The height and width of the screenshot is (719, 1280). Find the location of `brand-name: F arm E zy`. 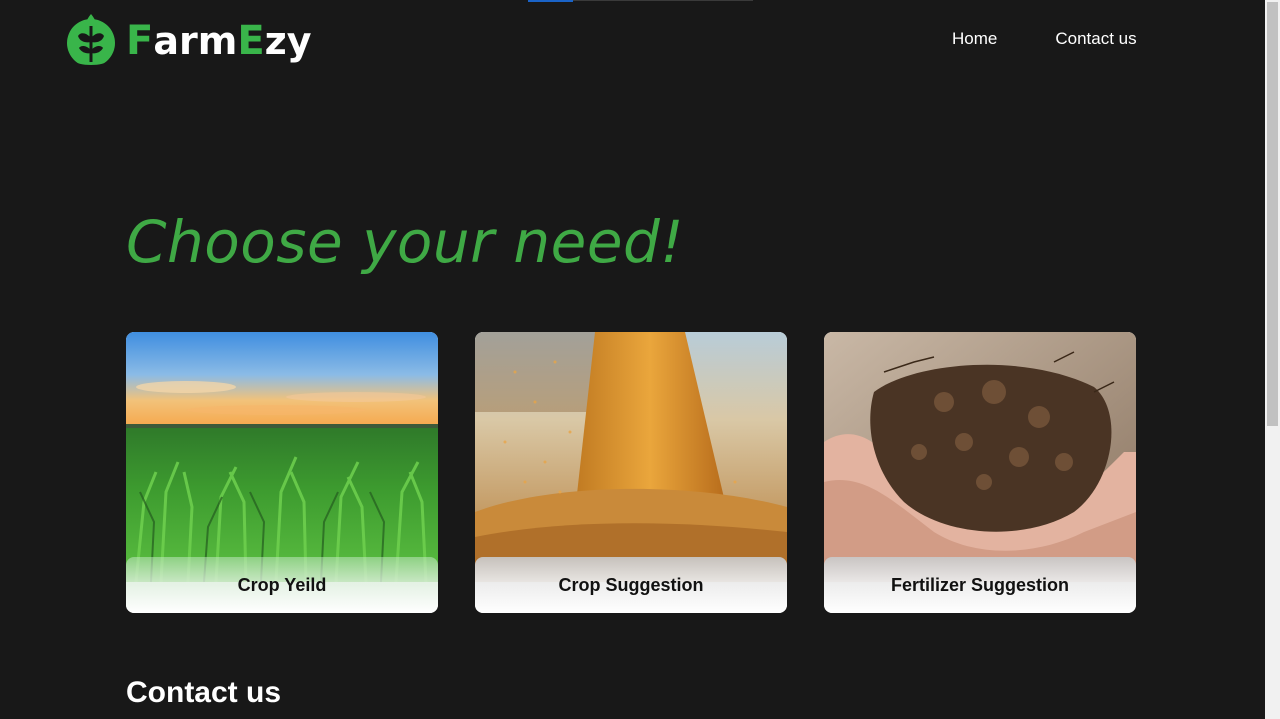

brand-name: F arm E zy is located at coordinates (219, 41).